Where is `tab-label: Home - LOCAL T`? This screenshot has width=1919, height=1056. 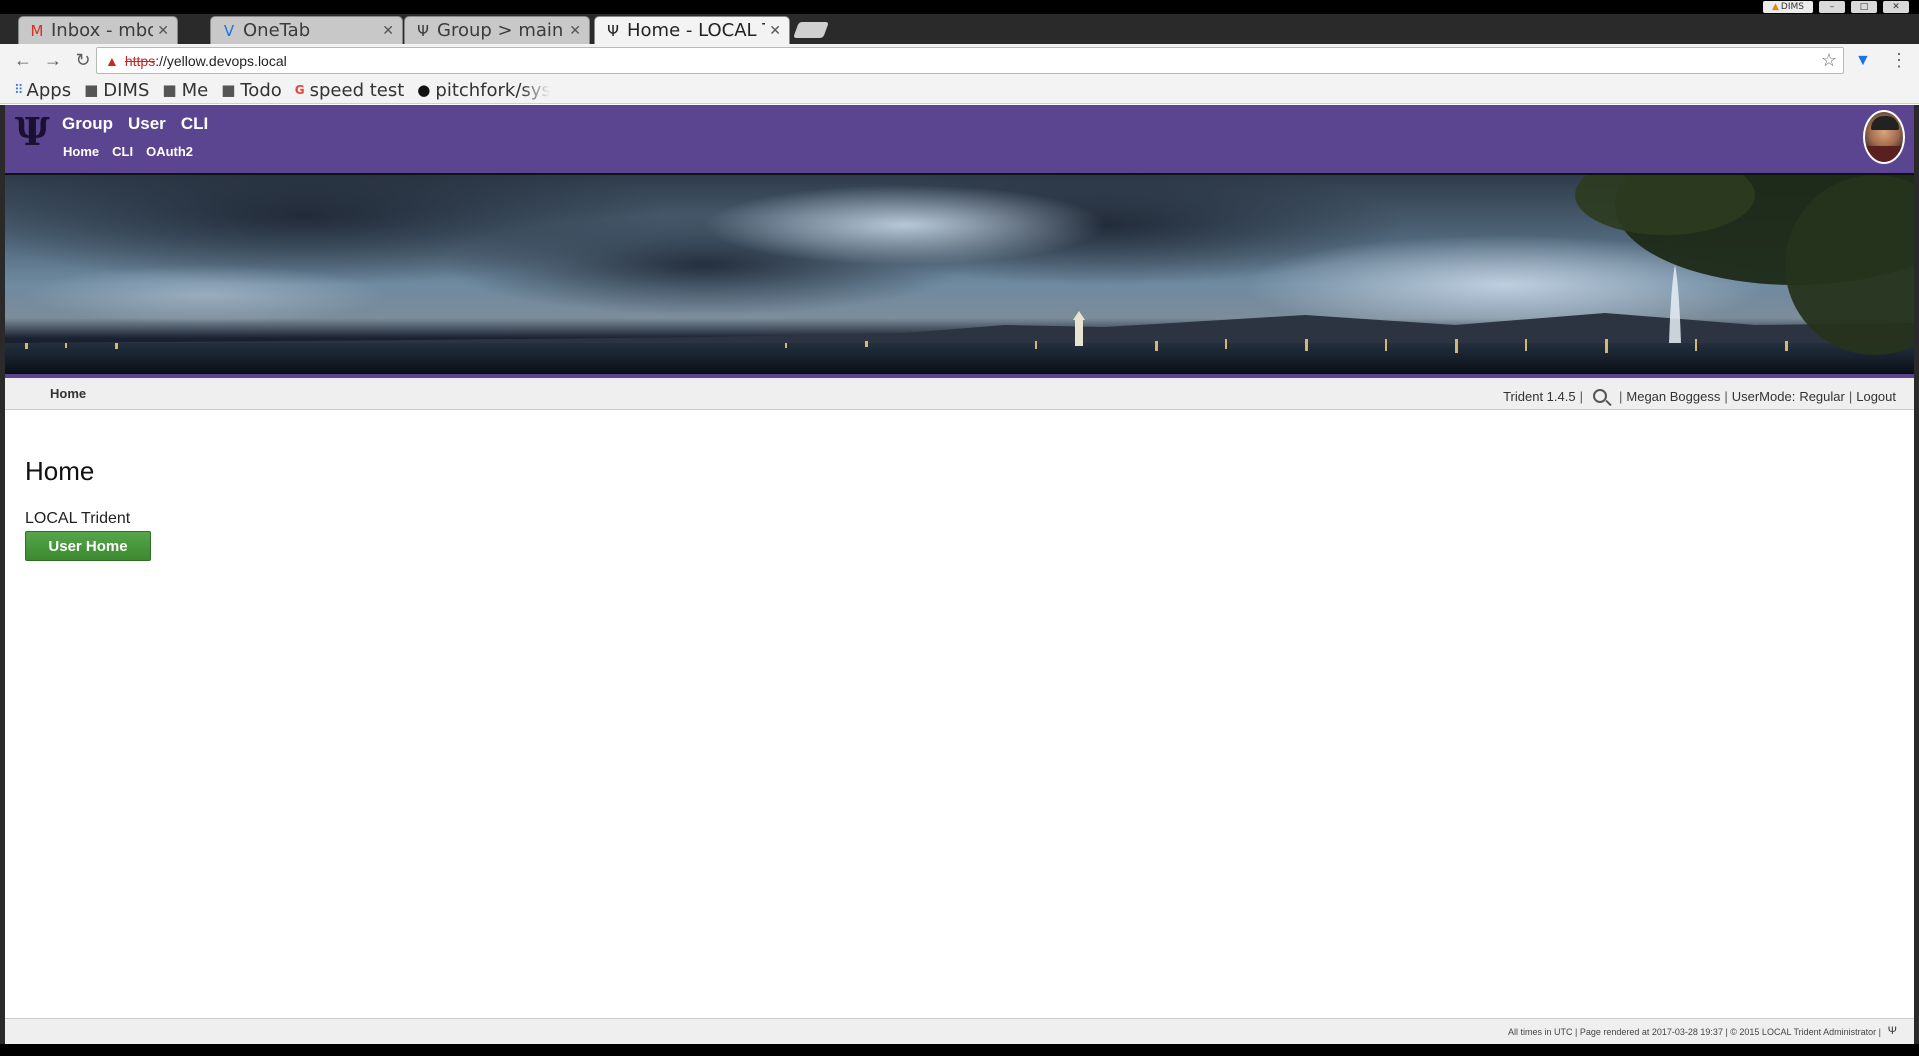
tab-label: Home - LOCAL T is located at coordinates (696, 30).